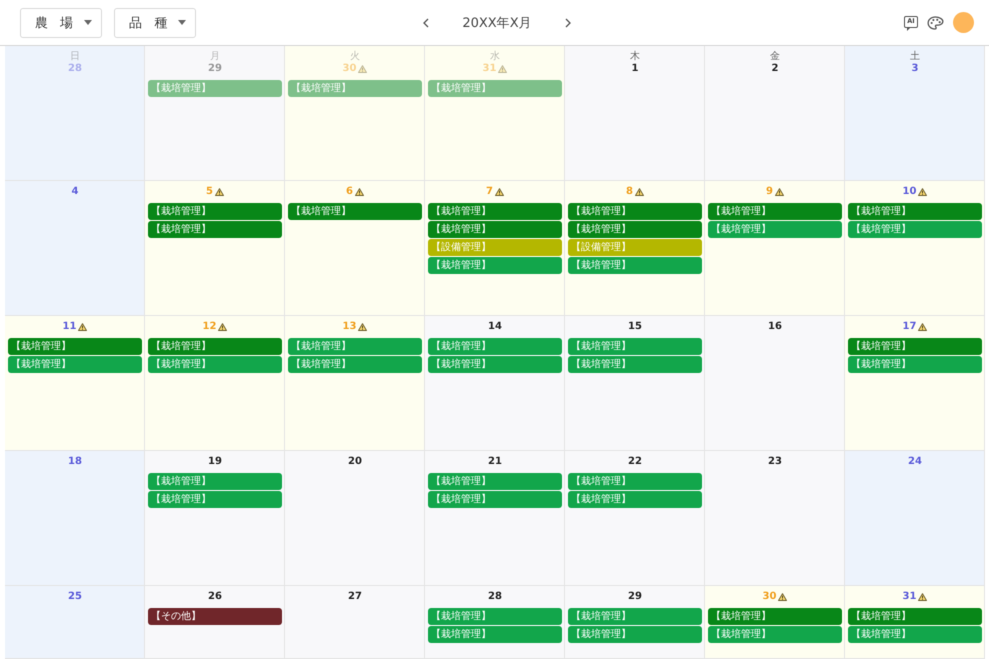  Describe the element at coordinates (426, 23) in the screenshot. I see `chevron-left-icon` at that location.